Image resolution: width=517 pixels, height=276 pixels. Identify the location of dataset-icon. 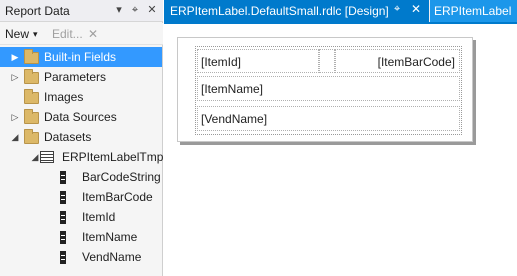
(47, 157).